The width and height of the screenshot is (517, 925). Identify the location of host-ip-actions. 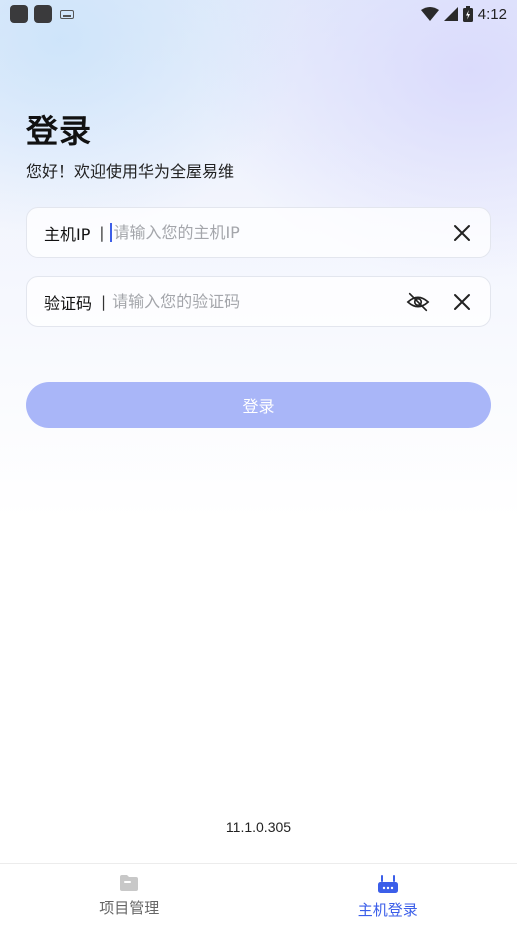
(462, 233).